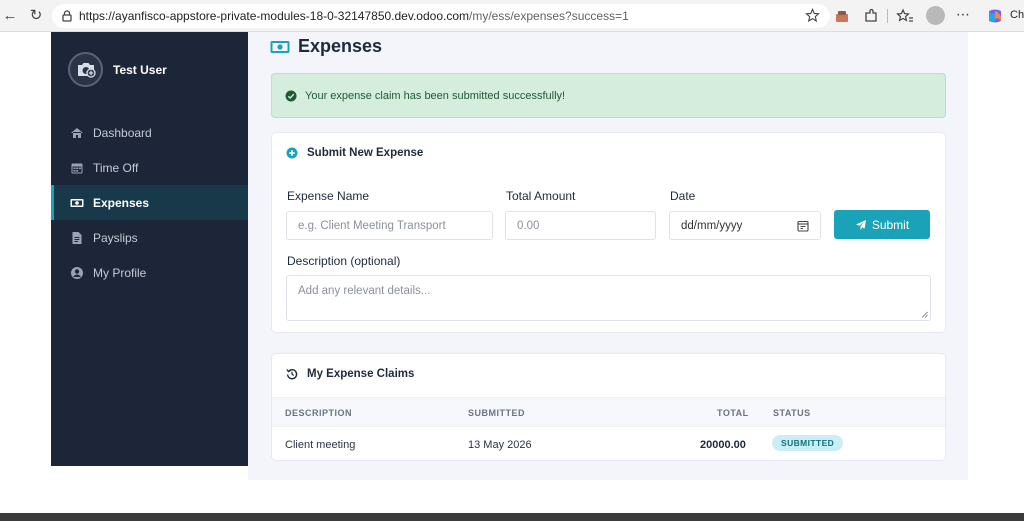 This screenshot has height=521, width=1024. What do you see at coordinates (512, 517) in the screenshot?
I see `taskbar-edge` at bounding box center [512, 517].